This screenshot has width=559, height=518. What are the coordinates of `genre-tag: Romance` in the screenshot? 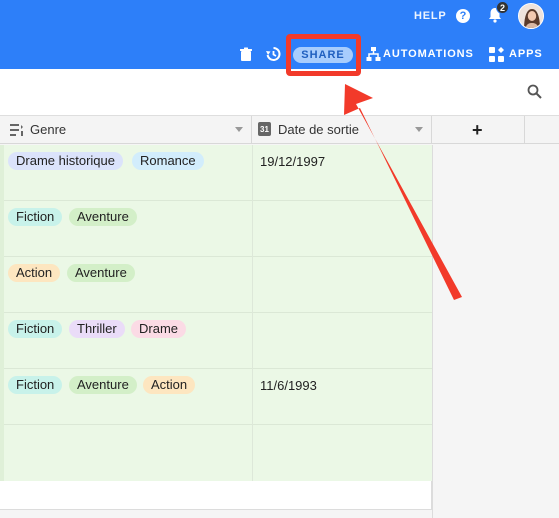 It's located at (168, 161).